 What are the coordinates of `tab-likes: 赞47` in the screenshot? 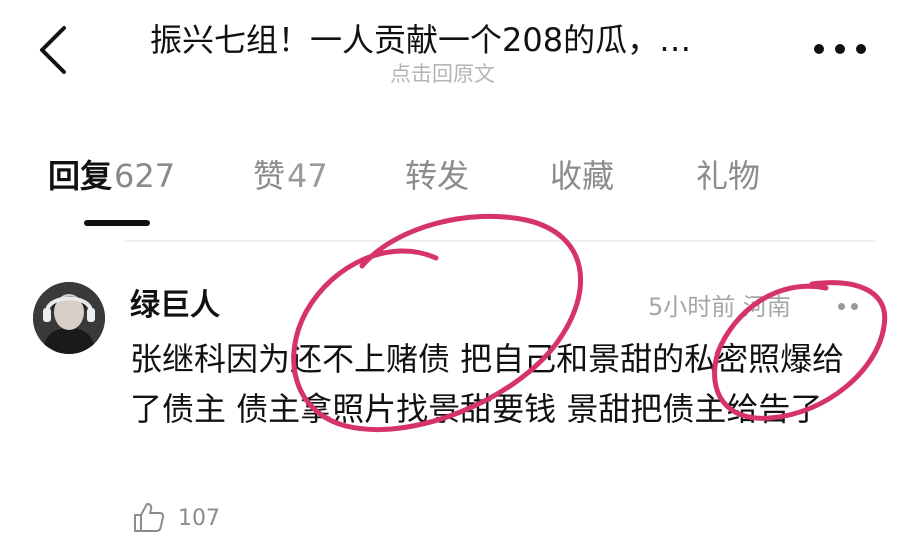 It's located at (290, 176).